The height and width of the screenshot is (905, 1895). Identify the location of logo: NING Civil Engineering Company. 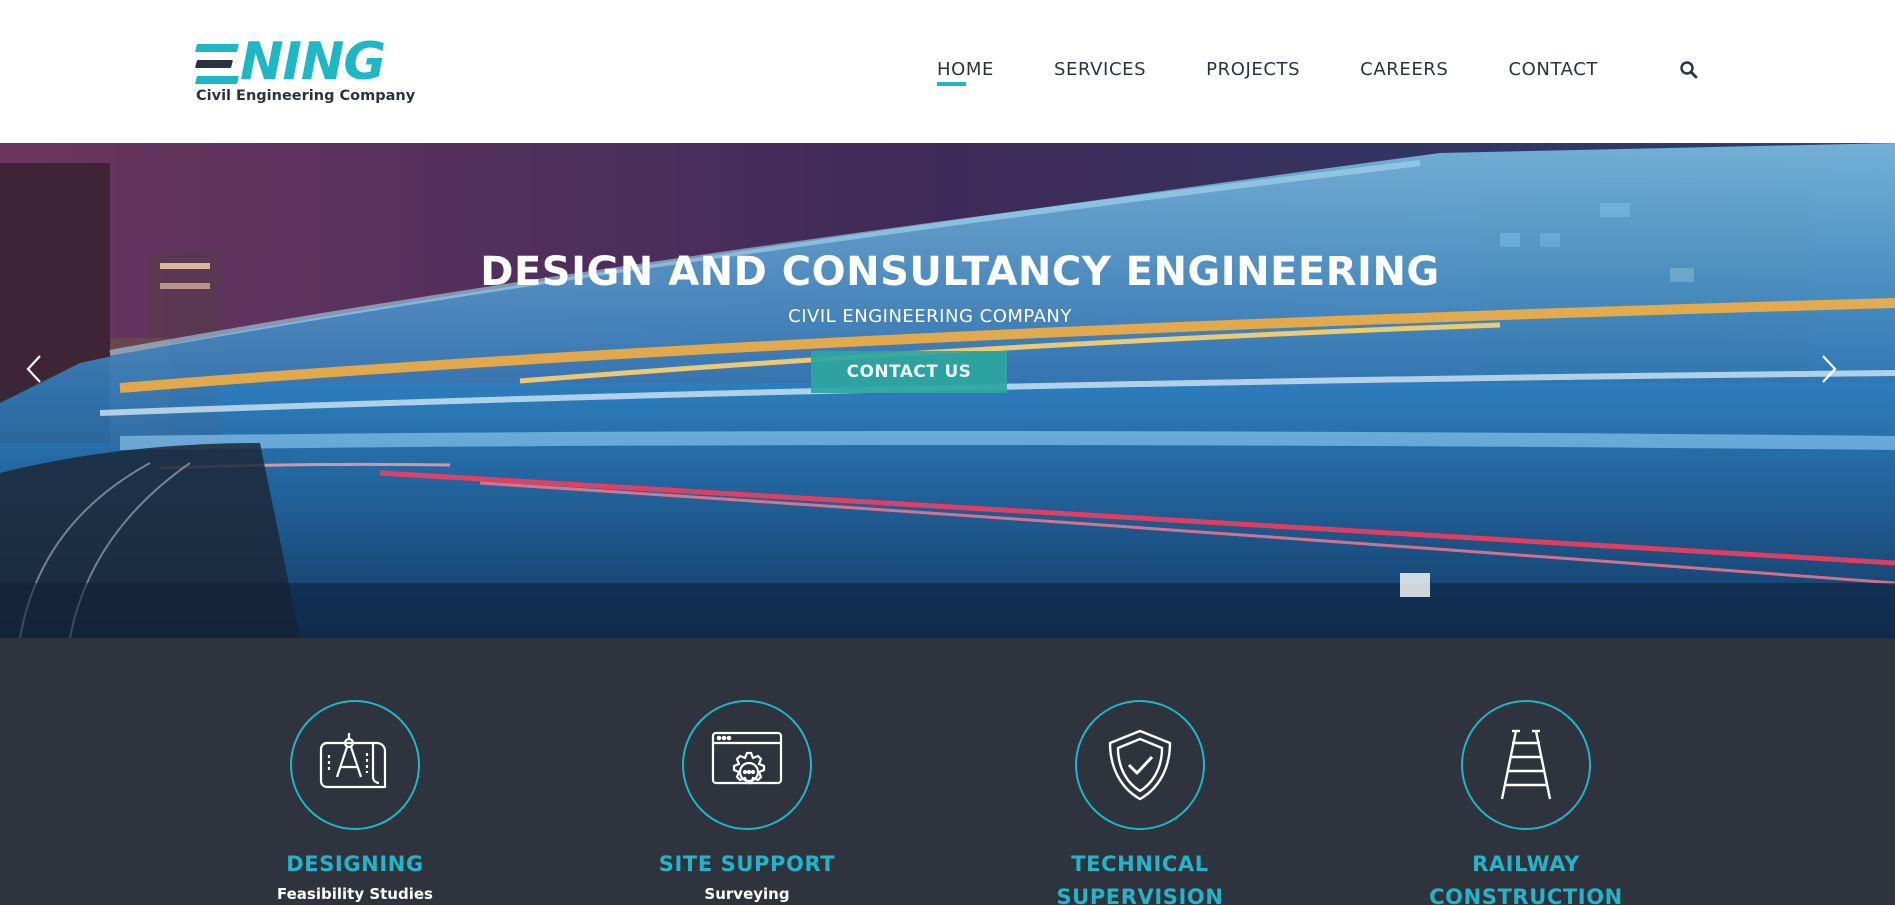
(305, 69).